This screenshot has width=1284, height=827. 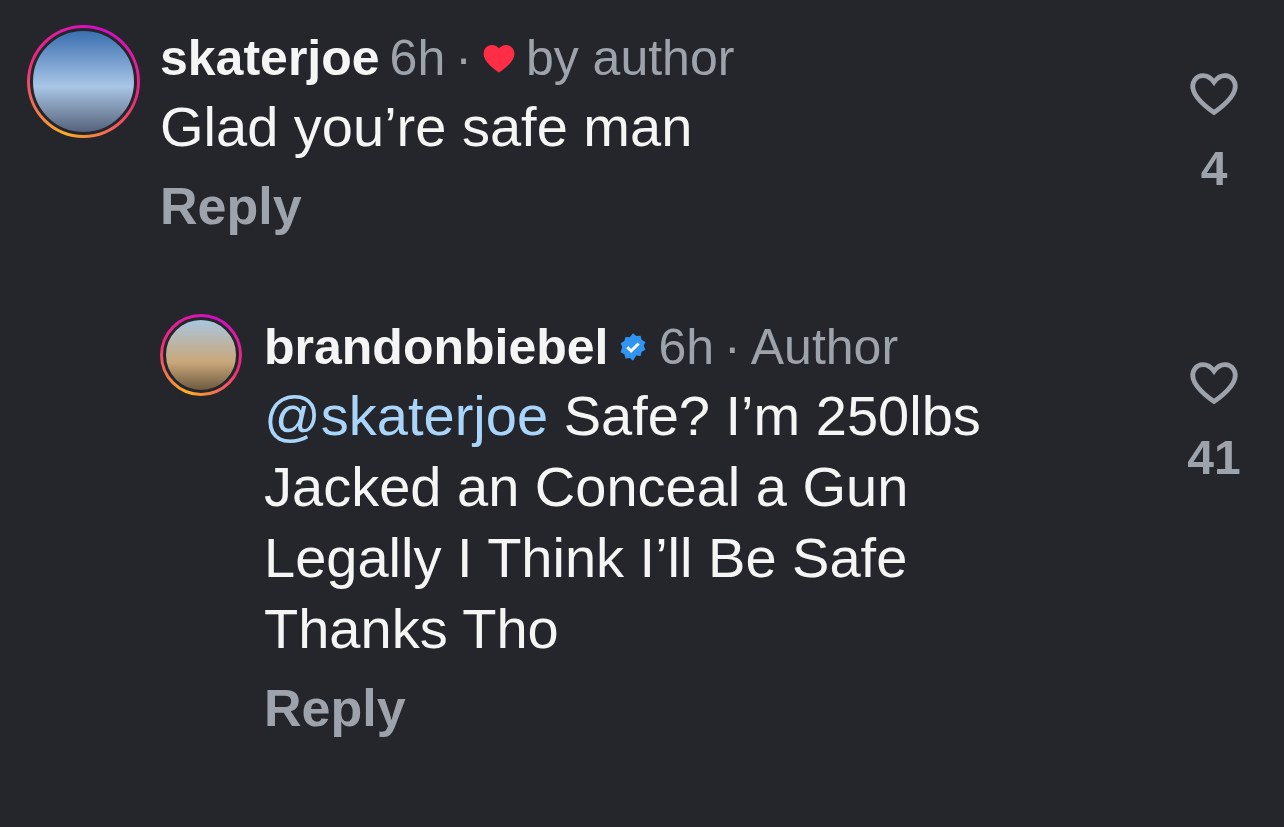 I want to click on username: skaterjoe, so click(x=270, y=58).